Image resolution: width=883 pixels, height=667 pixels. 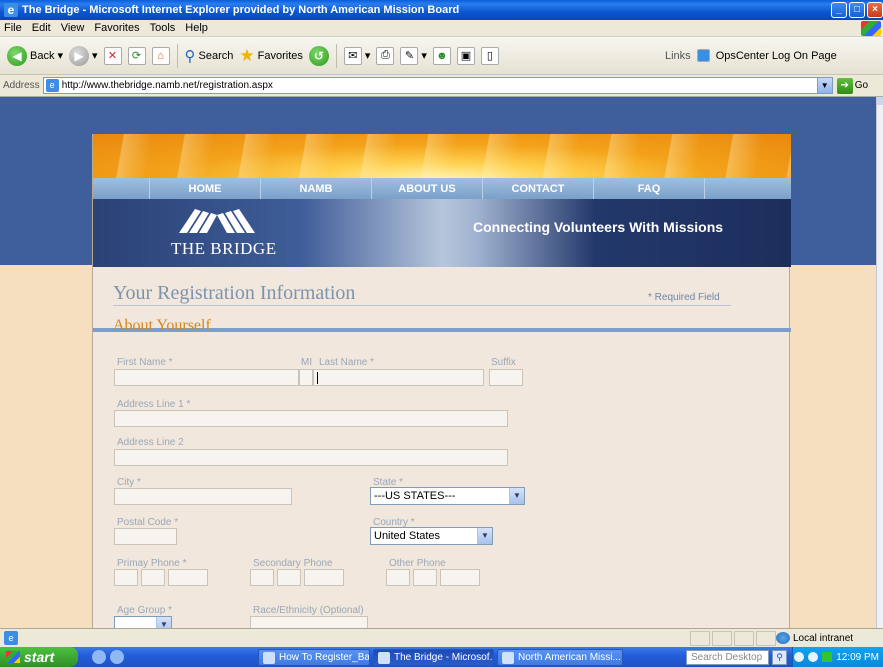 What do you see at coordinates (153, 577) in the screenshot?
I see `primary-phone-prefix-field` at bounding box center [153, 577].